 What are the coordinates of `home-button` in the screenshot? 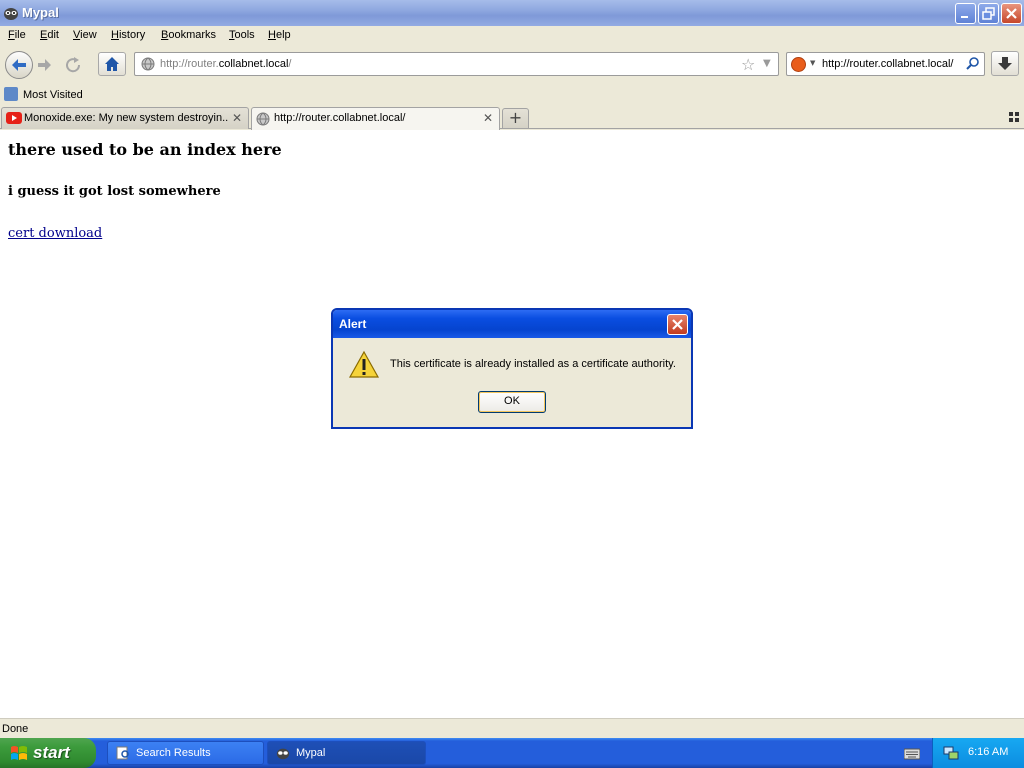 It's located at (112, 64).